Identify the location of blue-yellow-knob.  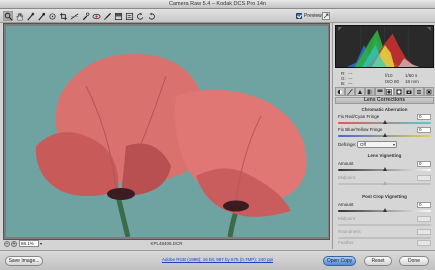
(384, 135).